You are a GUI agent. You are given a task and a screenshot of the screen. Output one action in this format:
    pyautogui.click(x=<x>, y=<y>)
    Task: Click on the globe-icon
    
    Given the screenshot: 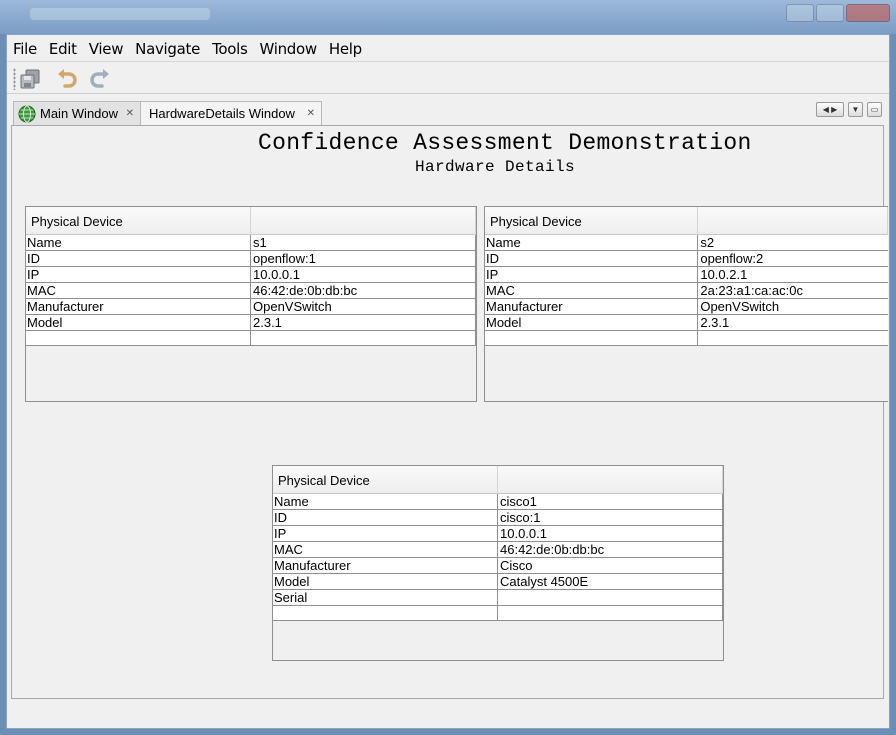 What is the action you would take?
    pyautogui.click(x=27, y=113)
    